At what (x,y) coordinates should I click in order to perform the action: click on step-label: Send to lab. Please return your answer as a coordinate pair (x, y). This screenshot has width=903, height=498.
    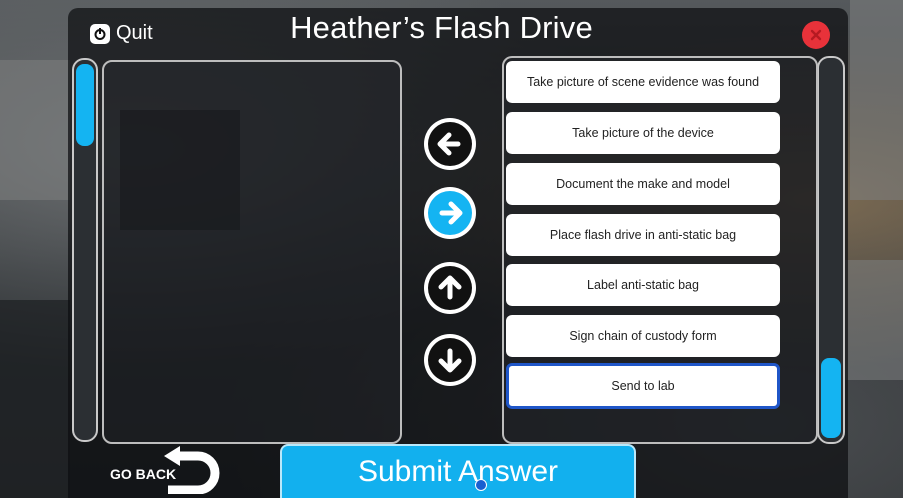
    Looking at the image, I should click on (643, 386).